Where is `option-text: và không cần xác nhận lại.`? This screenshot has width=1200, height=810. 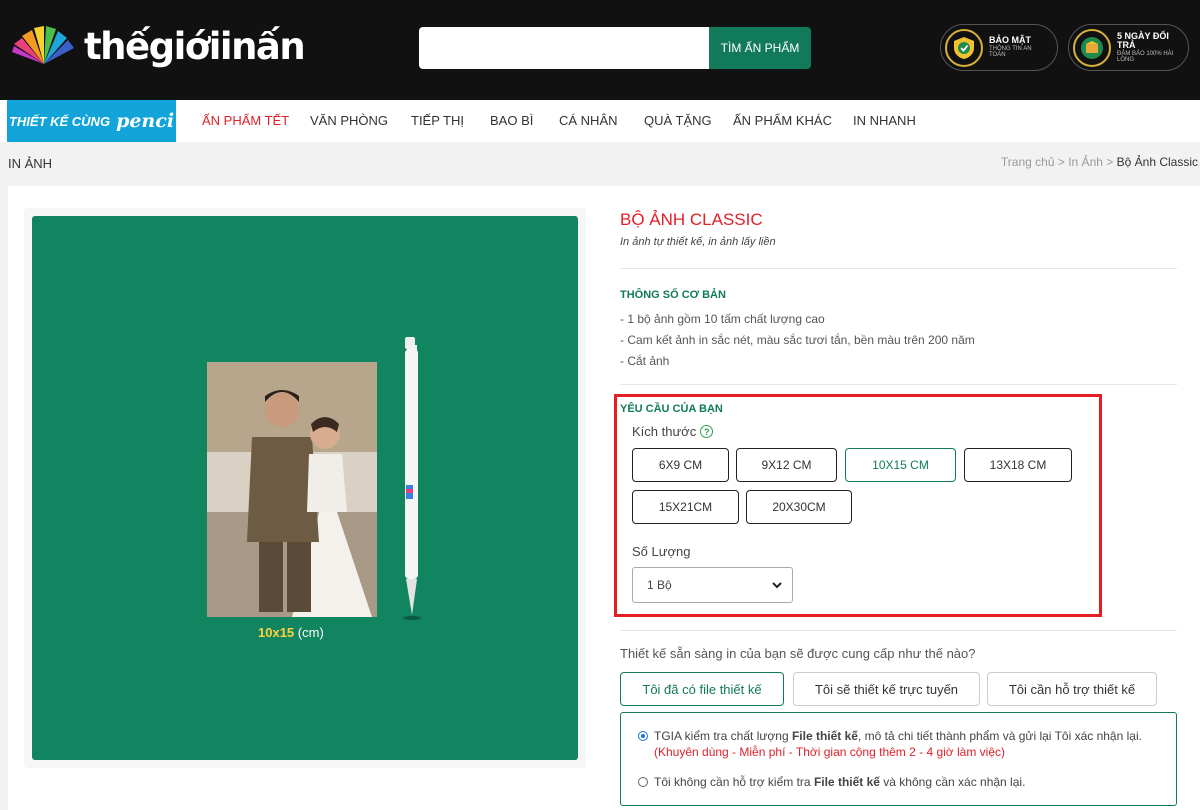 option-text: và không cần xác nhận lại. is located at coordinates (952, 782).